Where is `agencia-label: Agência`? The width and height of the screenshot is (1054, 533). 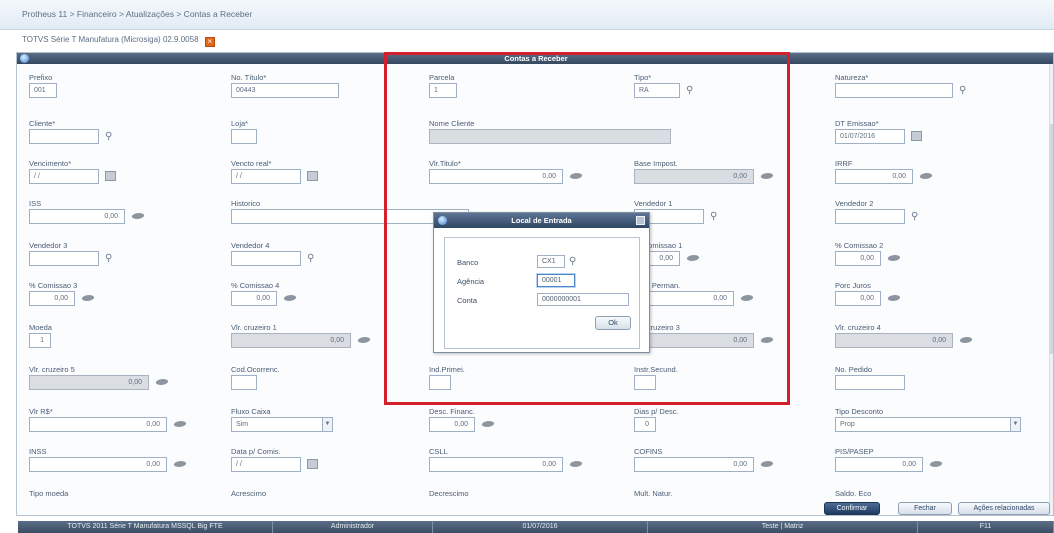 agencia-label: Agência is located at coordinates (471, 281).